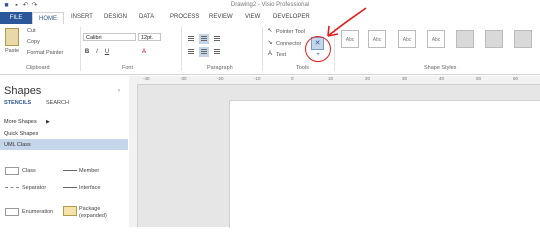 The width and height of the screenshot is (540, 240). I want to click on ruler-tick-label: 30, so click(405, 78).